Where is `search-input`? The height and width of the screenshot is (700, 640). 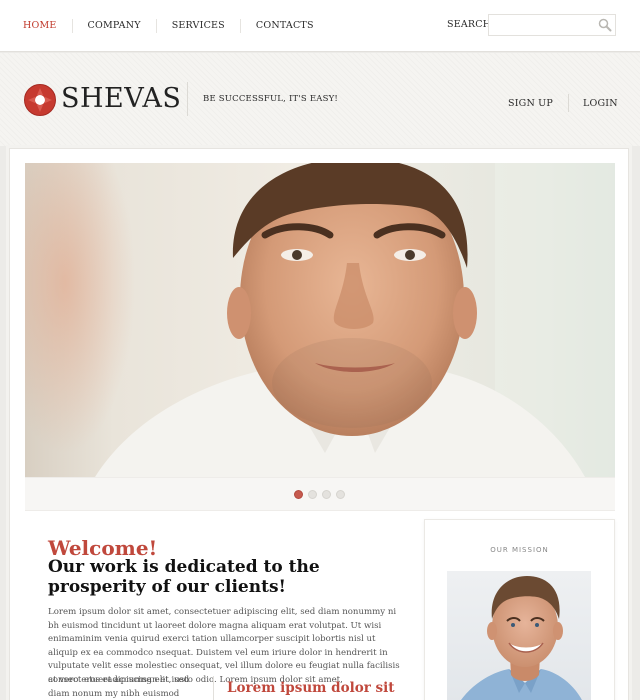
search-input is located at coordinates (552, 25).